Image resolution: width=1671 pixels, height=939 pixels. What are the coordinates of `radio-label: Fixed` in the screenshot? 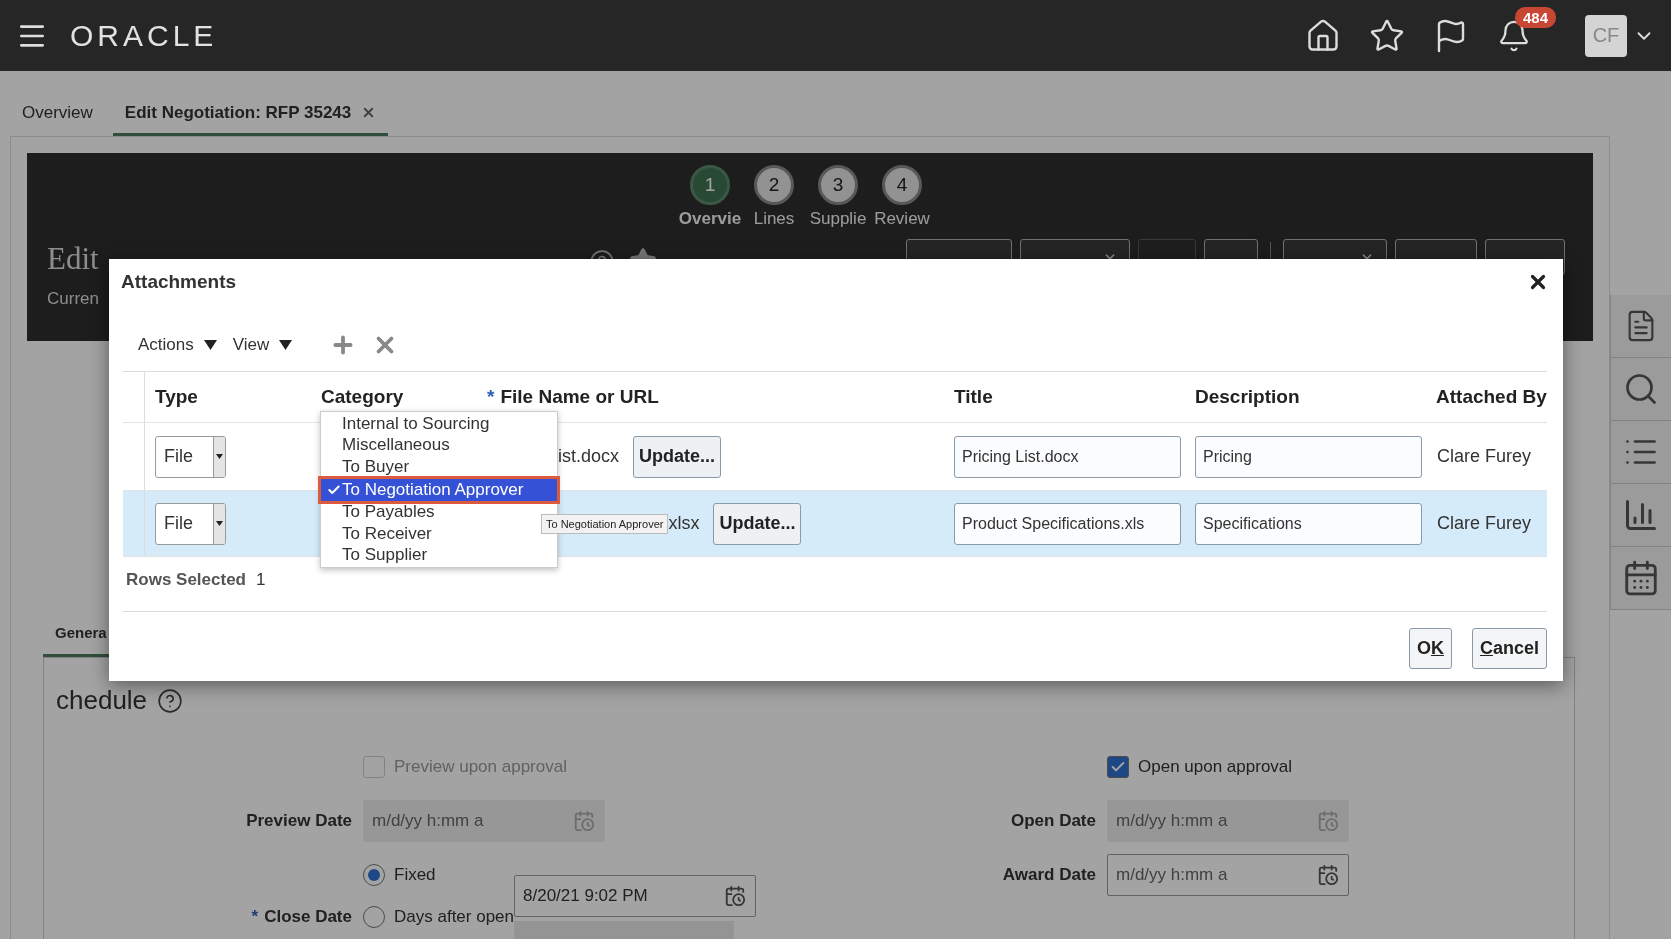 It's located at (415, 875).